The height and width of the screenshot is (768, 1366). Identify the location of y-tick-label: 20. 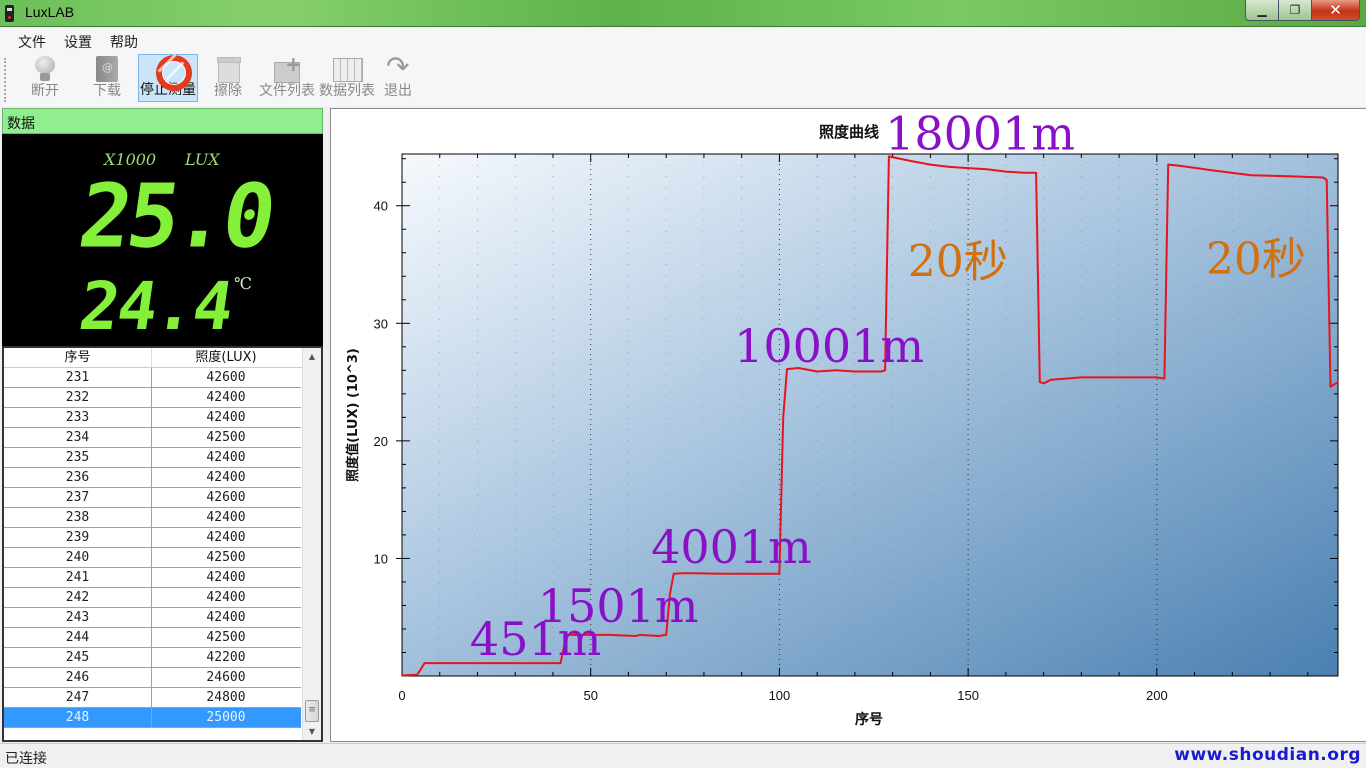
(381, 441).